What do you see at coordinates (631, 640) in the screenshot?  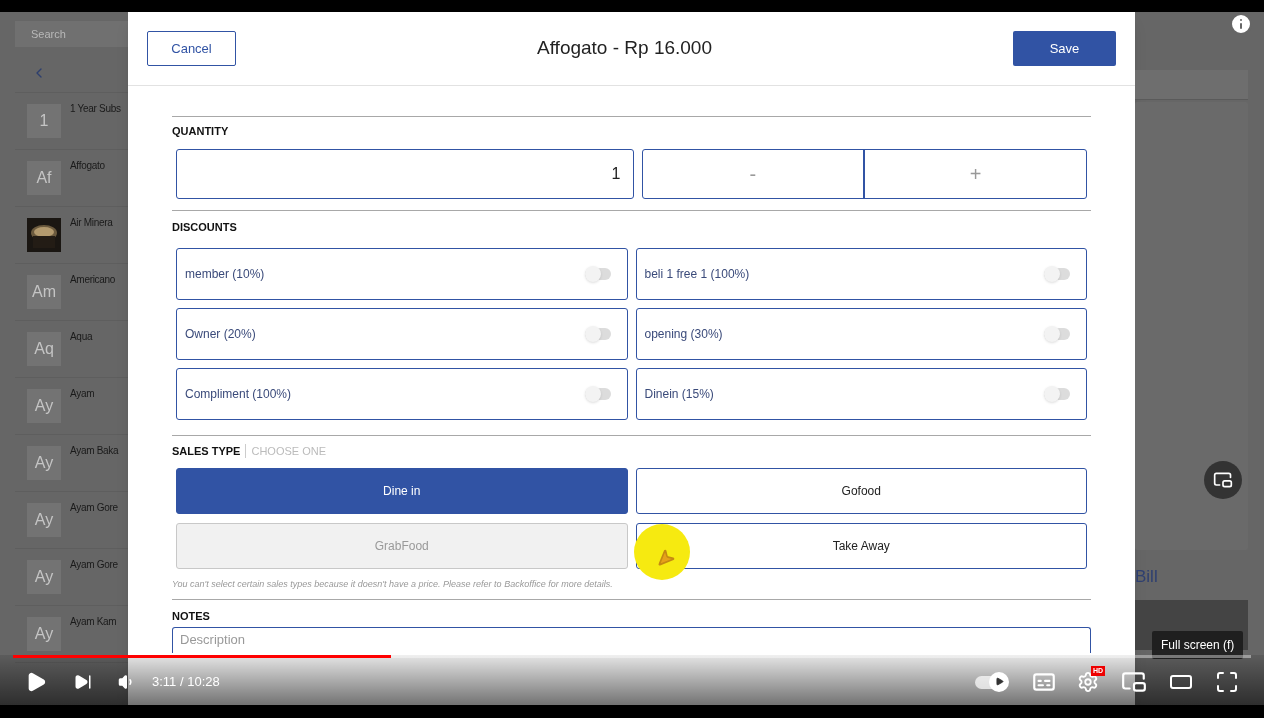 I see `notes-field: Description` at bounding box center [631, 640].